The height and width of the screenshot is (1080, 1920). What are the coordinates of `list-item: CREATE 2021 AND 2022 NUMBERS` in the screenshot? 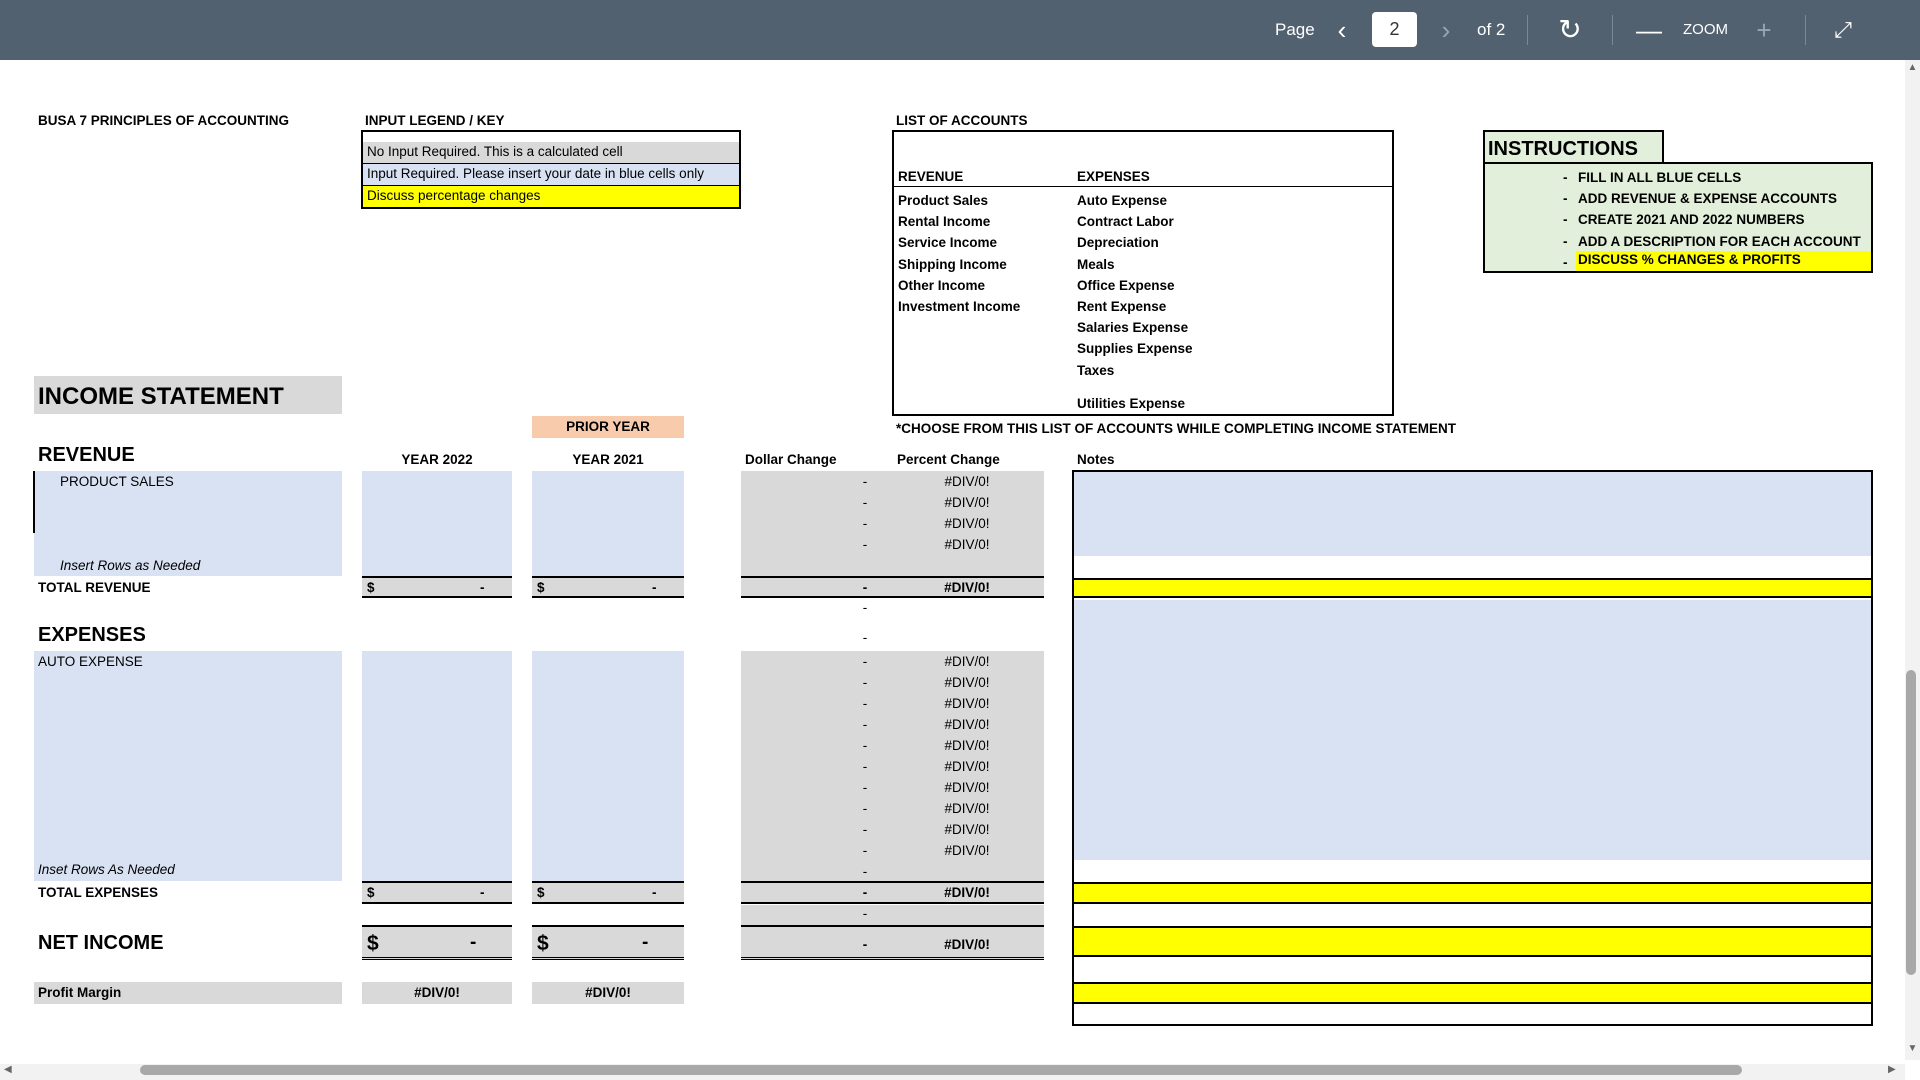 It's located at (1691, 220).